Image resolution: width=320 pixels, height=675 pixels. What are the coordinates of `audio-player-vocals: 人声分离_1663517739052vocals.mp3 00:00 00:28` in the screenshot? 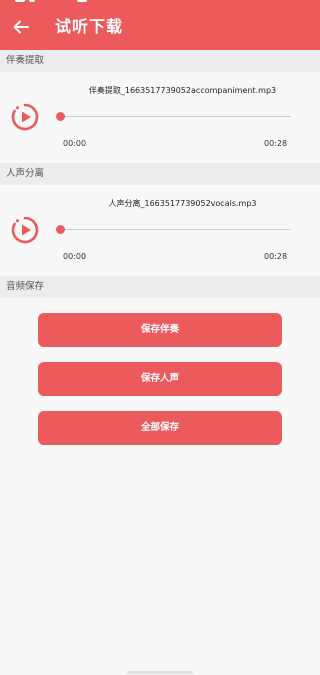 It's located at (160, 231).